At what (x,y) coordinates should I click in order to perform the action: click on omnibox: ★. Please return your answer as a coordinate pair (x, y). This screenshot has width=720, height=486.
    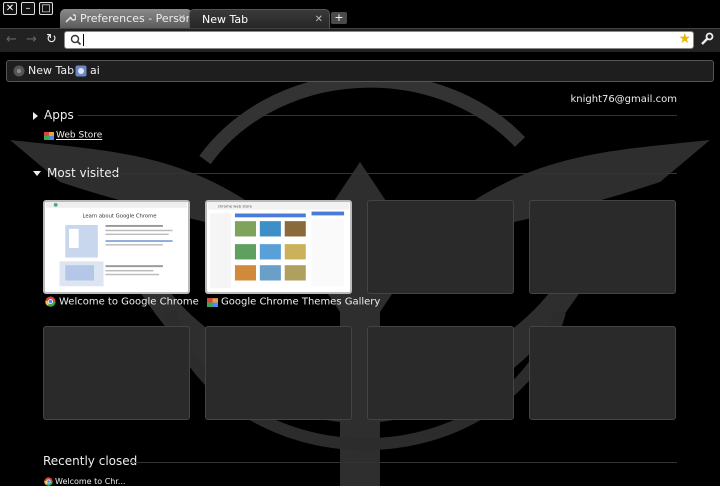
    Looking at the image, I should click on (379, 40).